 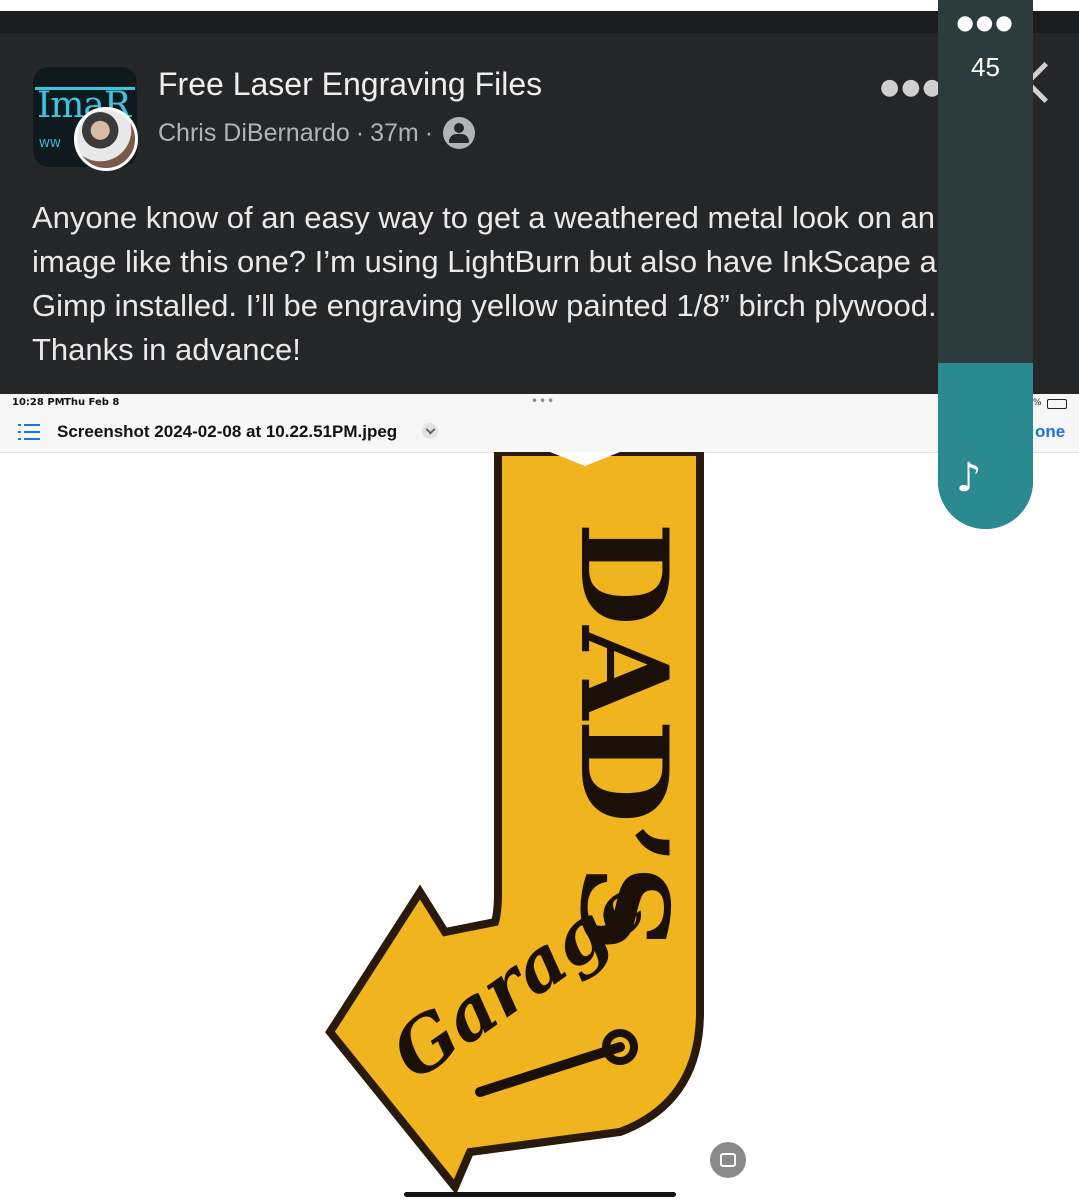 What do you see at coordinates (985, 67) in the screenshot?
I see `volume-level: 45` at bounding box center [985, 67].